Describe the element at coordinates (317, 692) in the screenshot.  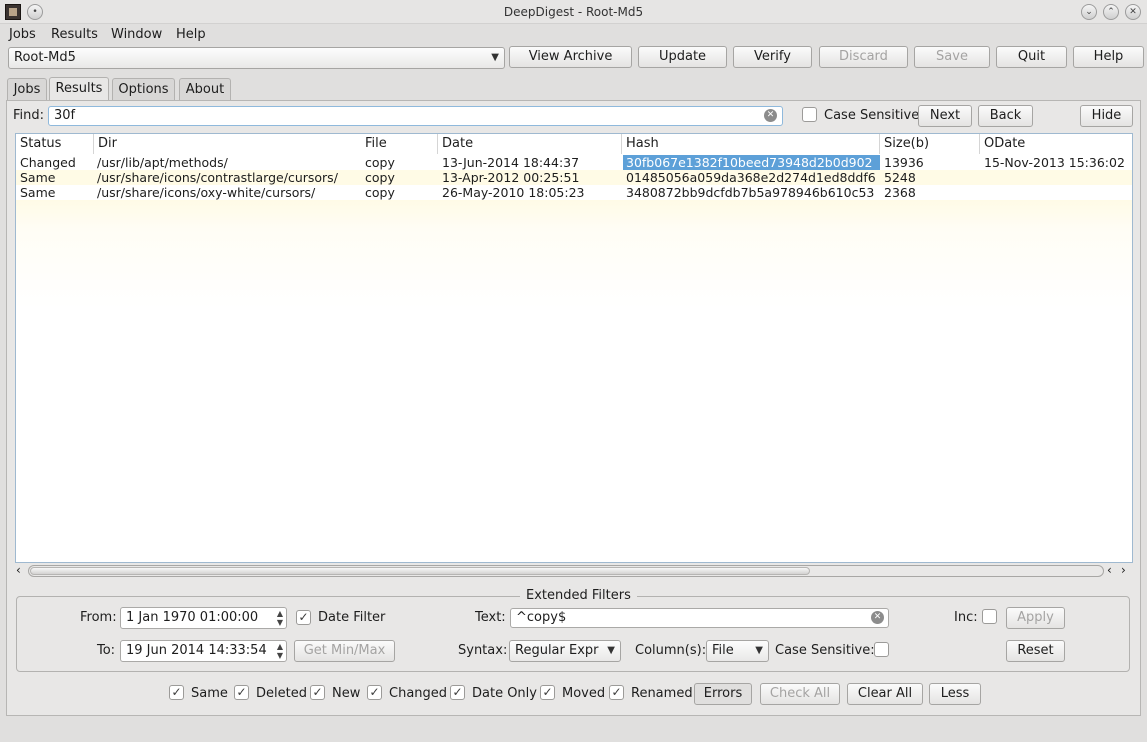
I see `new-checkbox: ✓` at that location.